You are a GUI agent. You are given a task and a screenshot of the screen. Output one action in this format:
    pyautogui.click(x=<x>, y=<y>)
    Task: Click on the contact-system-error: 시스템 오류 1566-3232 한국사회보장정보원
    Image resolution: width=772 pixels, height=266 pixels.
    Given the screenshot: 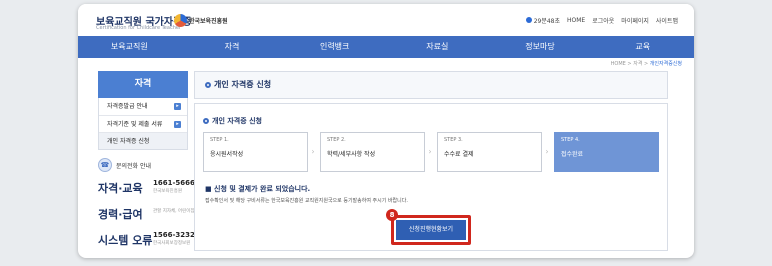 What is the action you would take?
    pyautogui.click(x=146, y=239)
    